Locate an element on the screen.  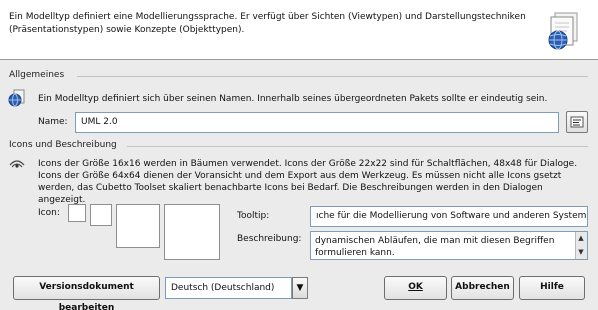
description-scrollbar: ▲ ▼ is located at coordinates (581, 245).